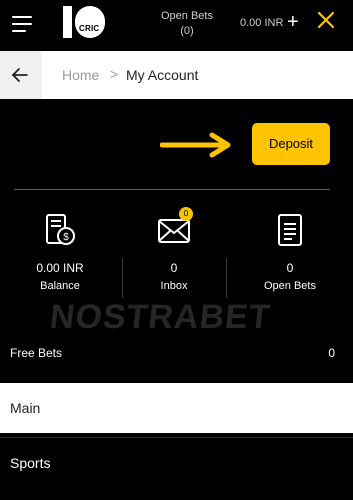 This screenshot has width=353, height=500. What do you see at coordinates (89, 28) in the screenshot?
I see `logo-text: CRIC` at bounding box center [89, 28].